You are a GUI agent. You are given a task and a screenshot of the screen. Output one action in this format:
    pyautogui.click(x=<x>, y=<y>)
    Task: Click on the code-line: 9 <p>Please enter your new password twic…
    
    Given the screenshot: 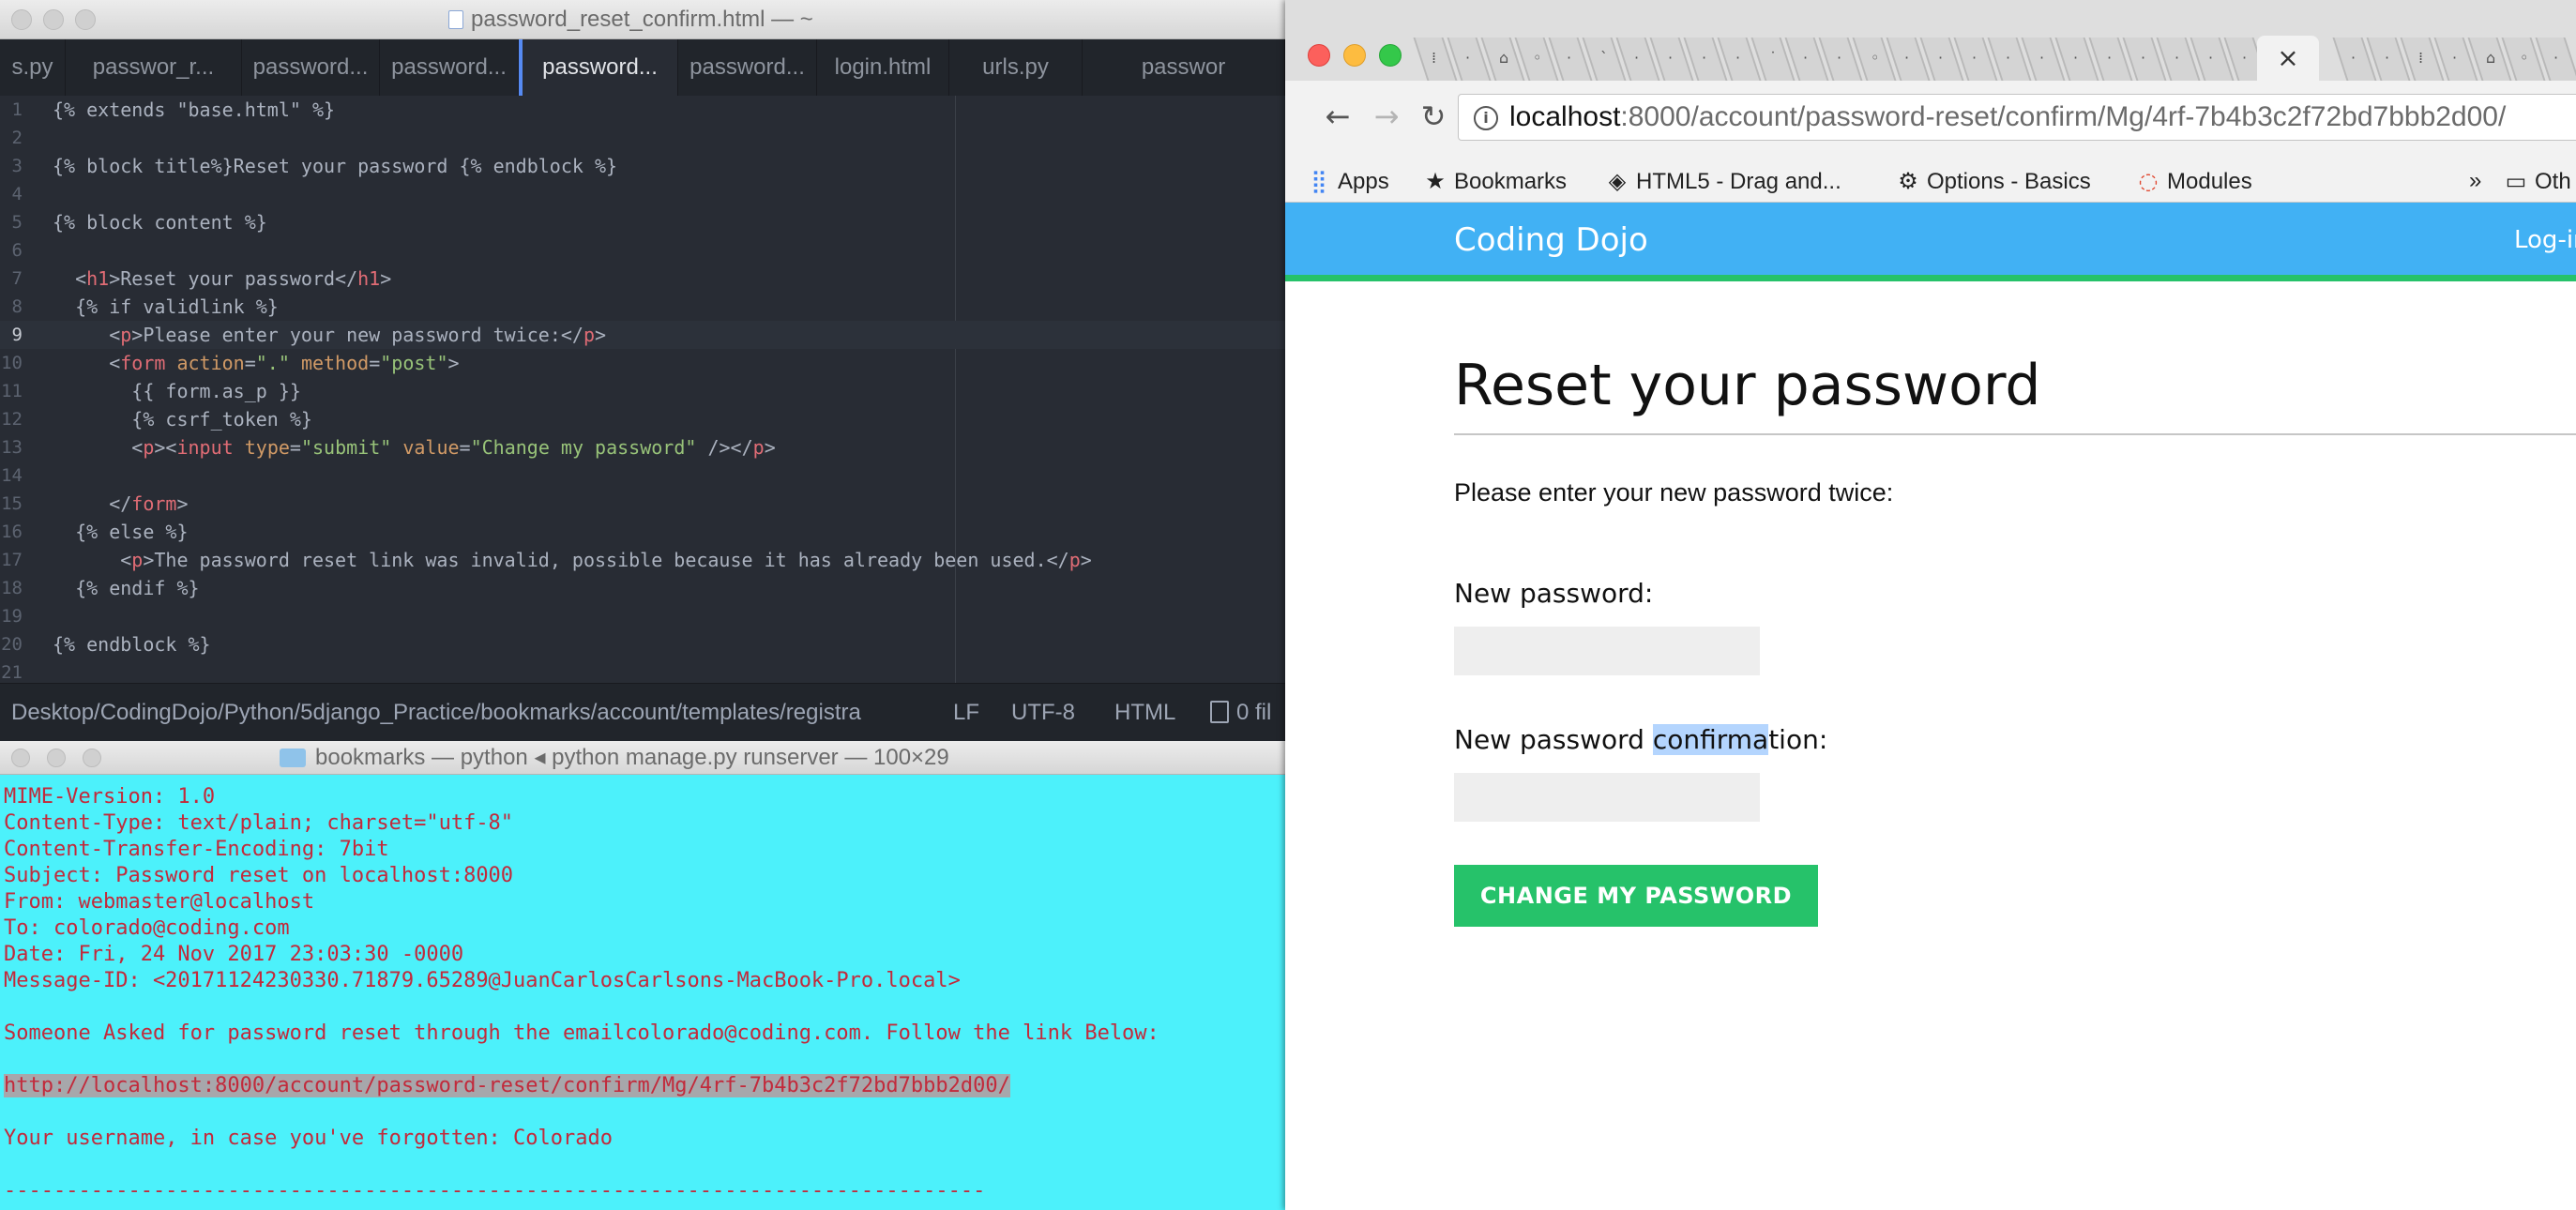 What is the action you would take?
    pyautogui.click(x=642, y=335)
    